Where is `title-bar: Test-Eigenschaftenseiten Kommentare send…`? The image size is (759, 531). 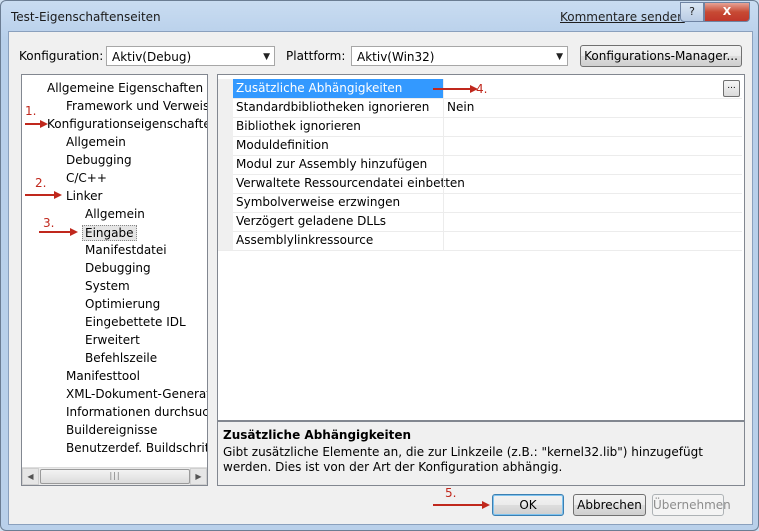
title-bar: Test-Eigenschaftenseiten Kommentare send… is located at coordinates (379, 16).